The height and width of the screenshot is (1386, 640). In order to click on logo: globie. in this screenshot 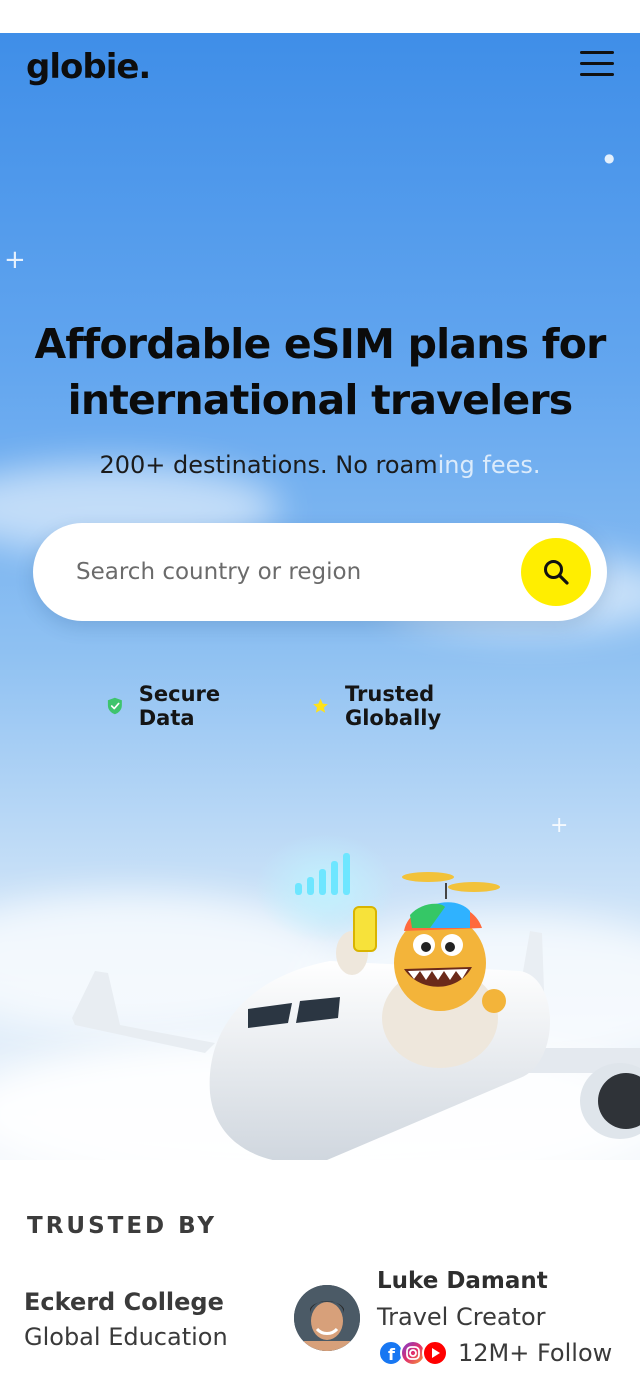, I will do `click(88, 67)`.